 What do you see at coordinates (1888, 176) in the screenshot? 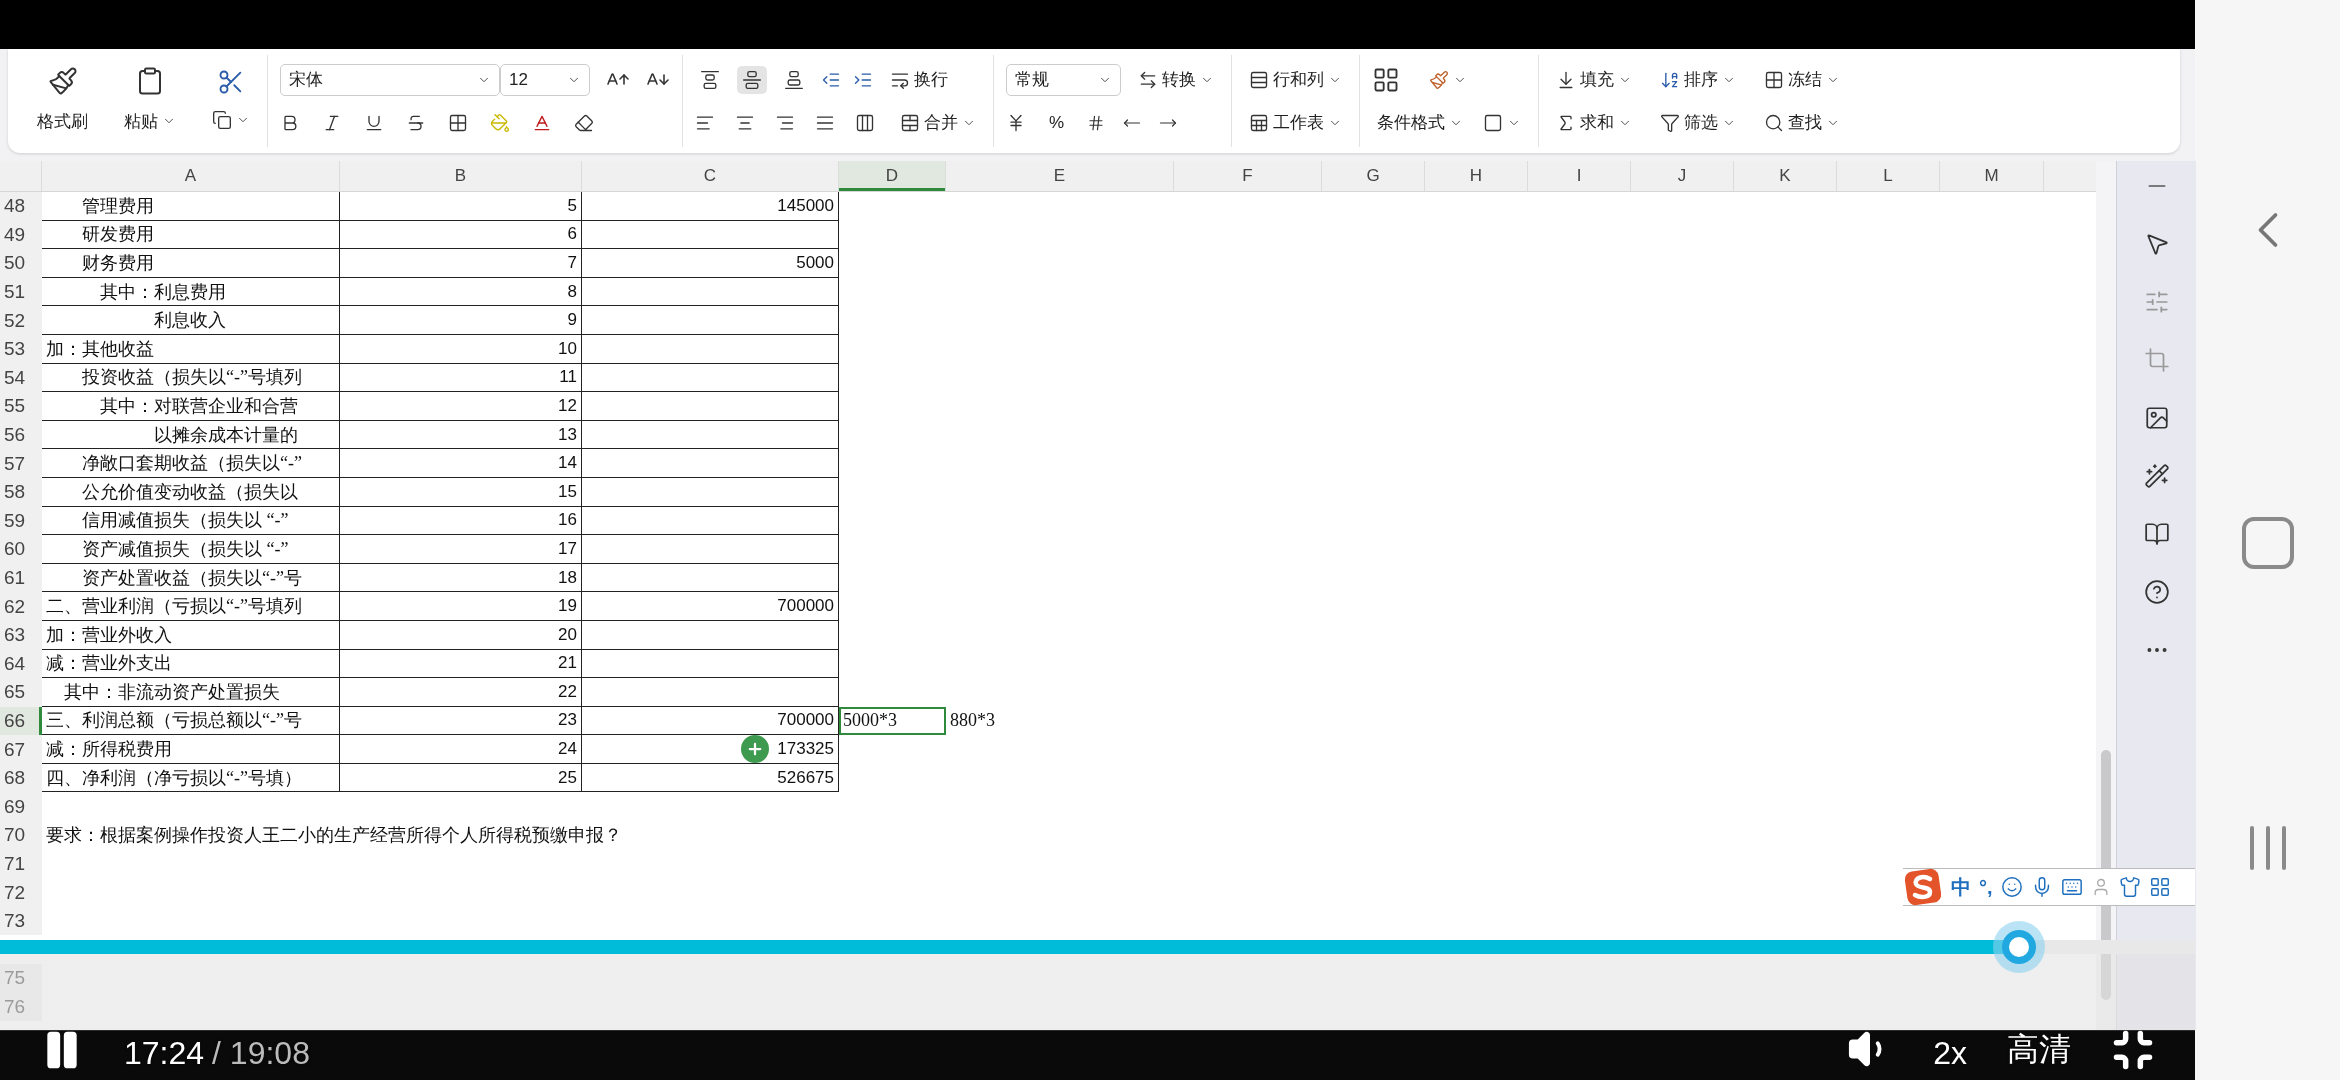
I see `column-header: L` at bounding box center [1888, 176].